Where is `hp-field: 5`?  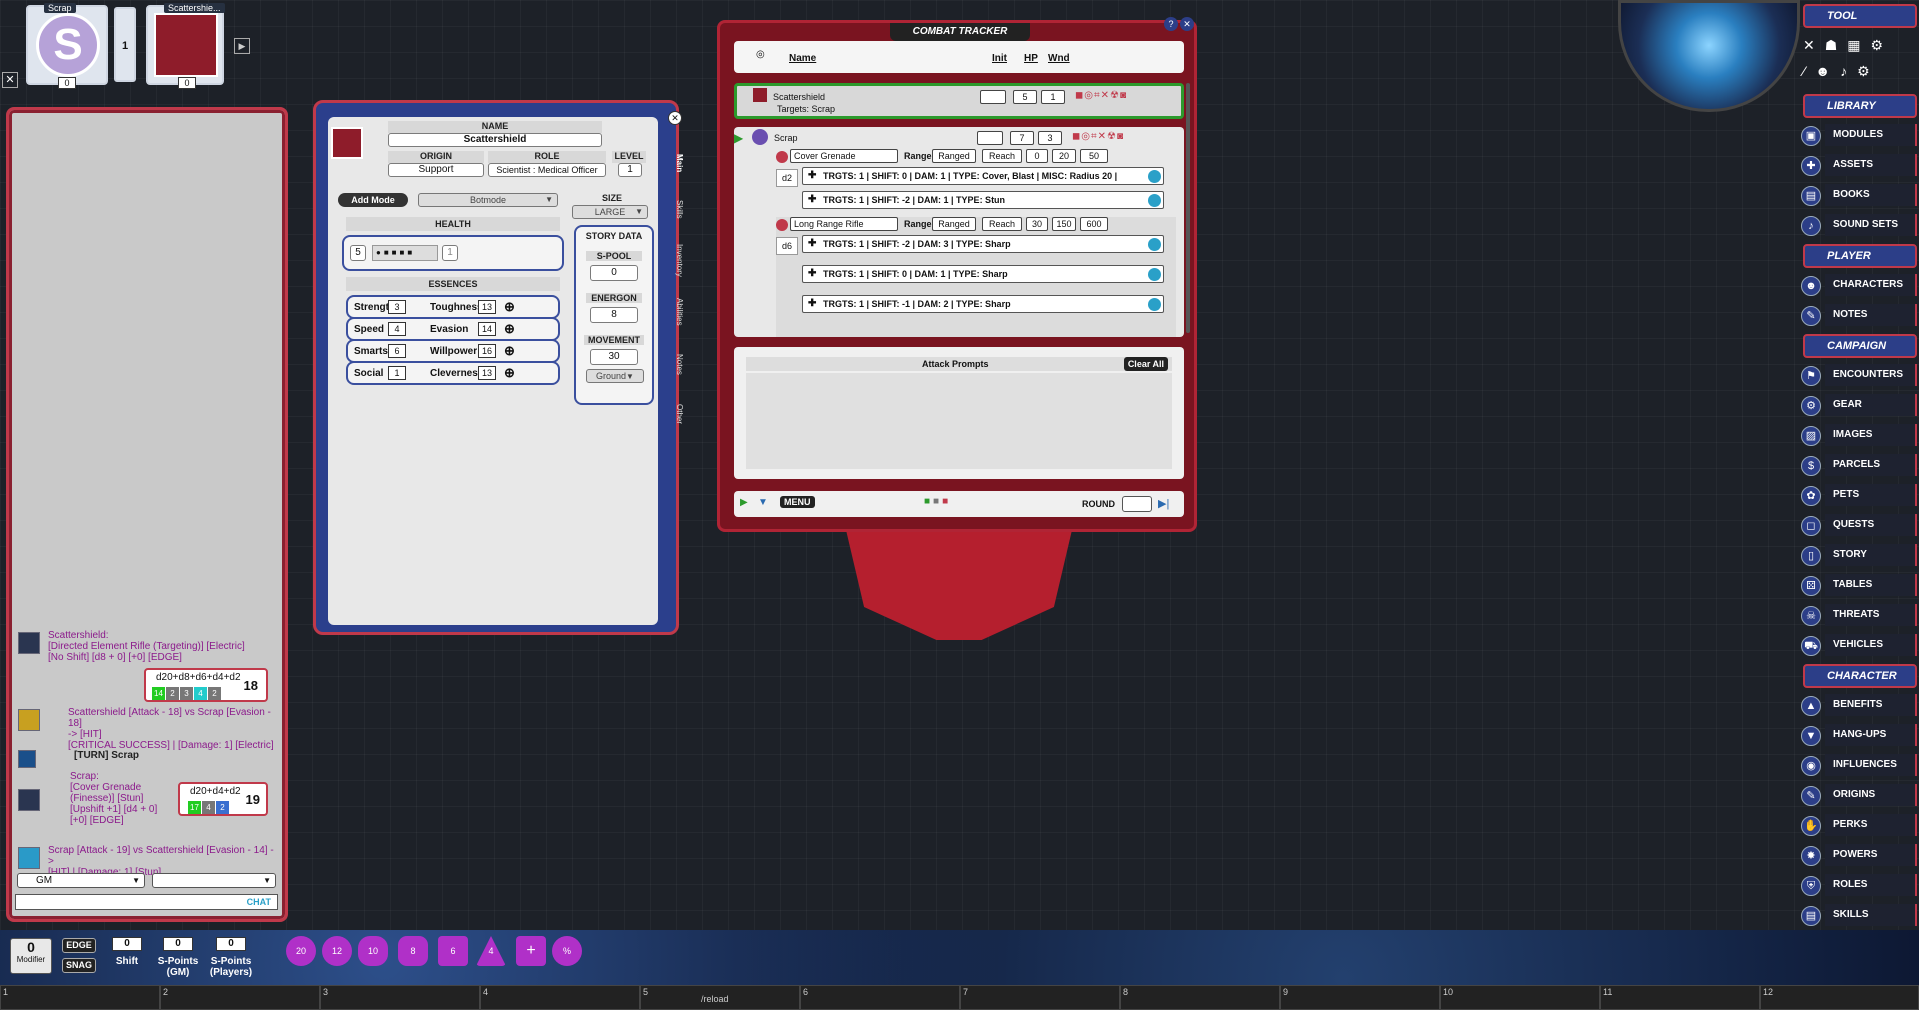 hp-field: 5 is located at coordinates (1025, 97).